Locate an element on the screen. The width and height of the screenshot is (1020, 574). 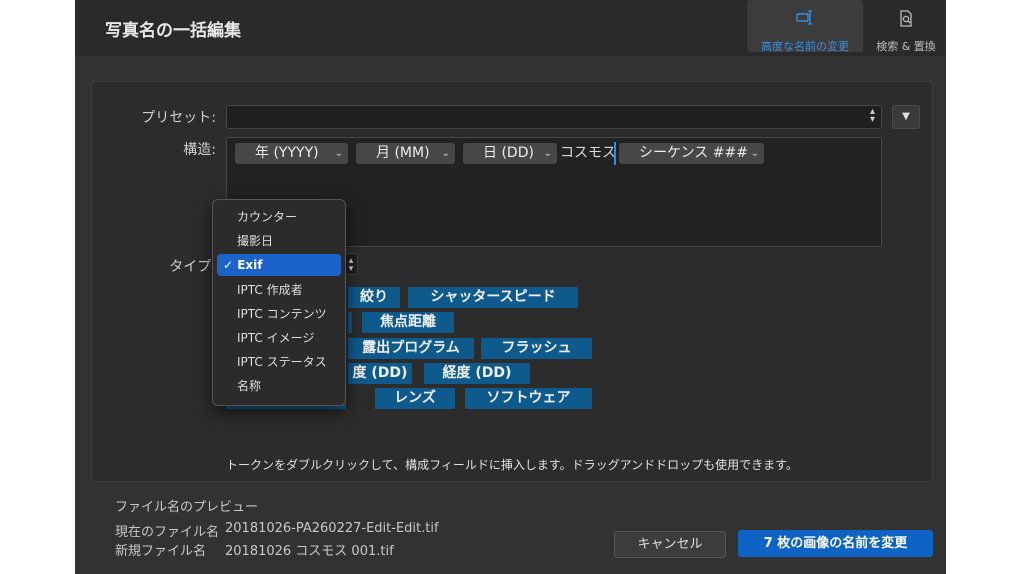
menu-item-iptc-content: IPTC コンテンツ is located at coordinates (279, 314).